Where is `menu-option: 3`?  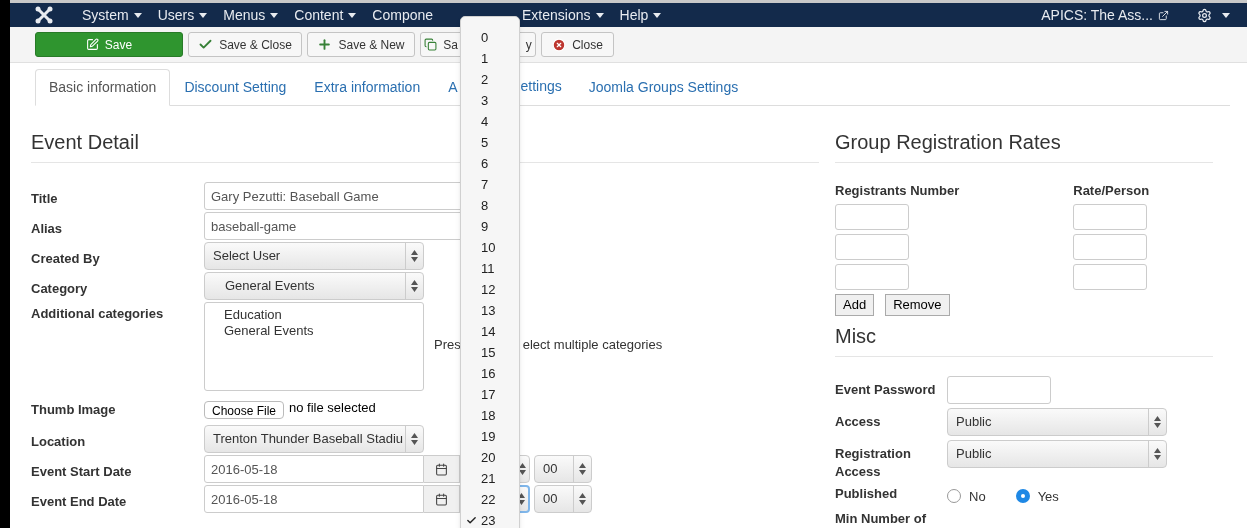 menu-option: 3 is located at coordinates (490, 100).